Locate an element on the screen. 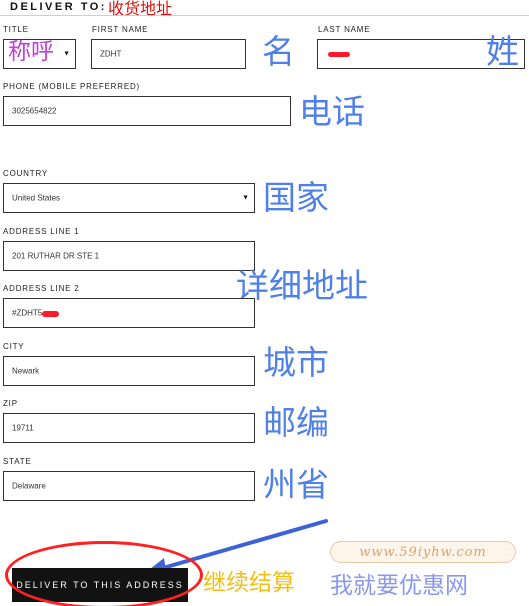 This screenshot has height=606, width=529. header-divider is located at coordinates (264, 15).